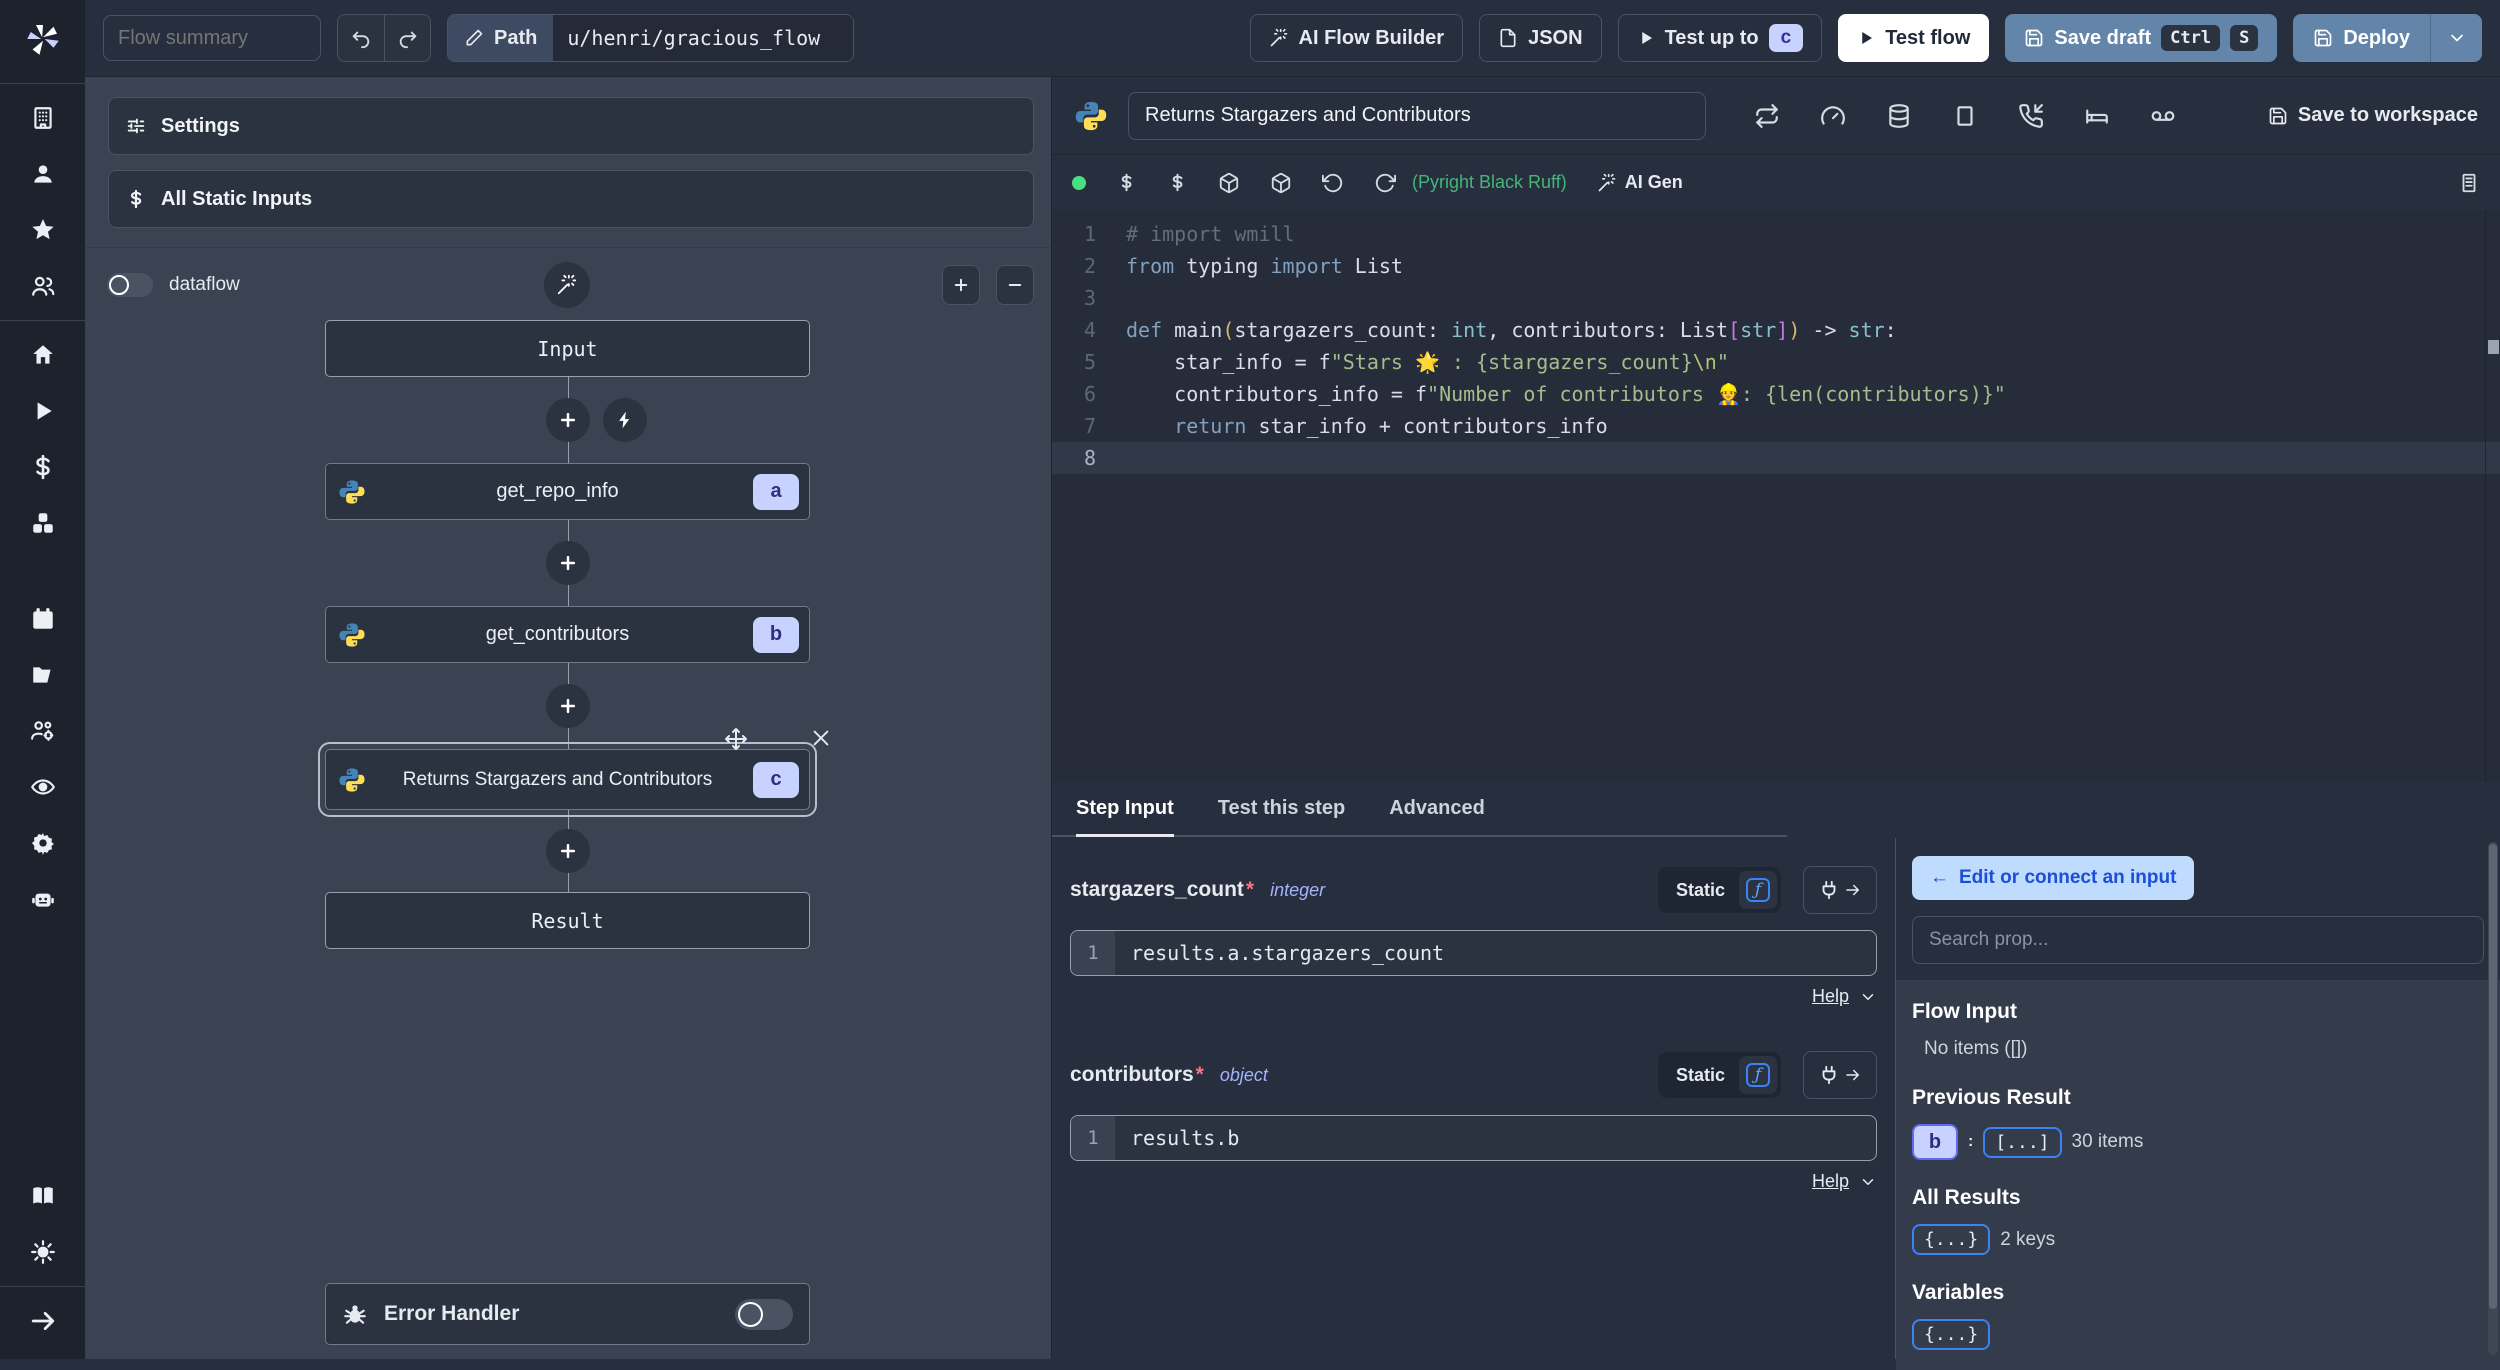  What do you see at coordinates (1015, 285) in the screenshot?
I see `zoom-out-button` at bounding box center [1015, 285].